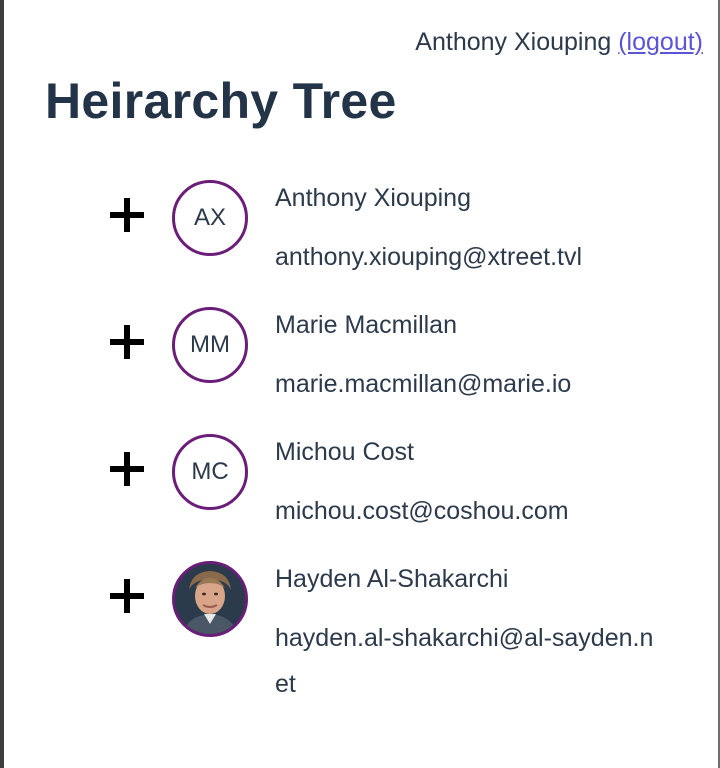  I want to click on avatar: MC, so click(210, 472).